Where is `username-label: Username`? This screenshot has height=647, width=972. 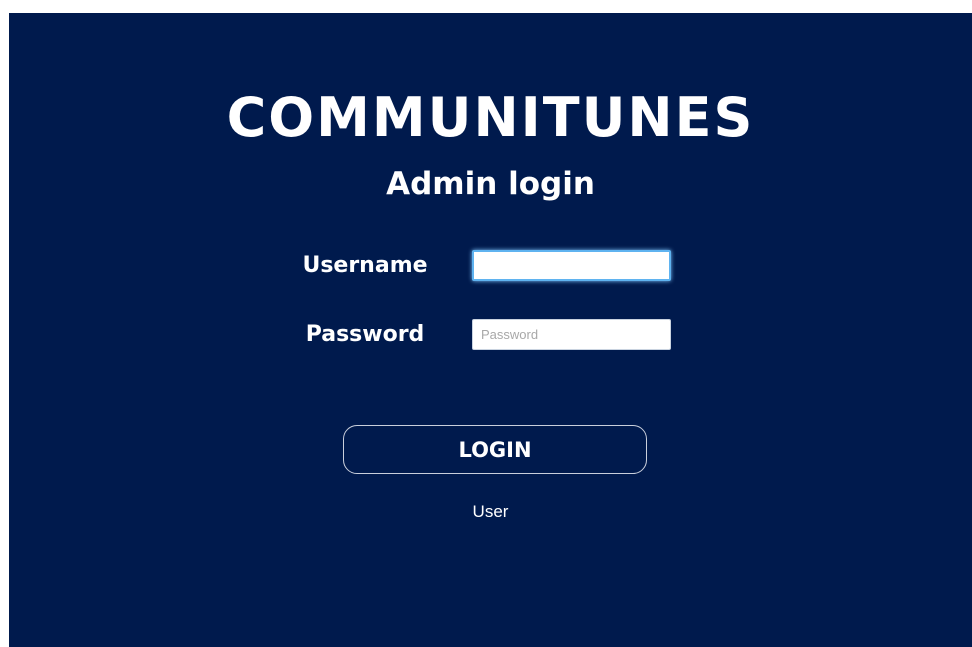
username-label: Username is located at coordinates (365, 265).